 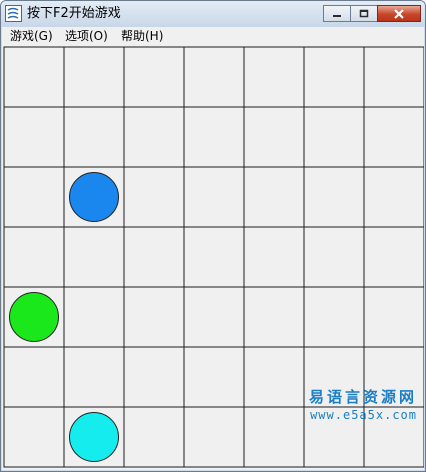 What do you see at coordinates (213, 36) in the screenshot?
I see `menu-bar: 游戏(G) 选项(O) 帮助(H)` at bounding box center [213, 36].